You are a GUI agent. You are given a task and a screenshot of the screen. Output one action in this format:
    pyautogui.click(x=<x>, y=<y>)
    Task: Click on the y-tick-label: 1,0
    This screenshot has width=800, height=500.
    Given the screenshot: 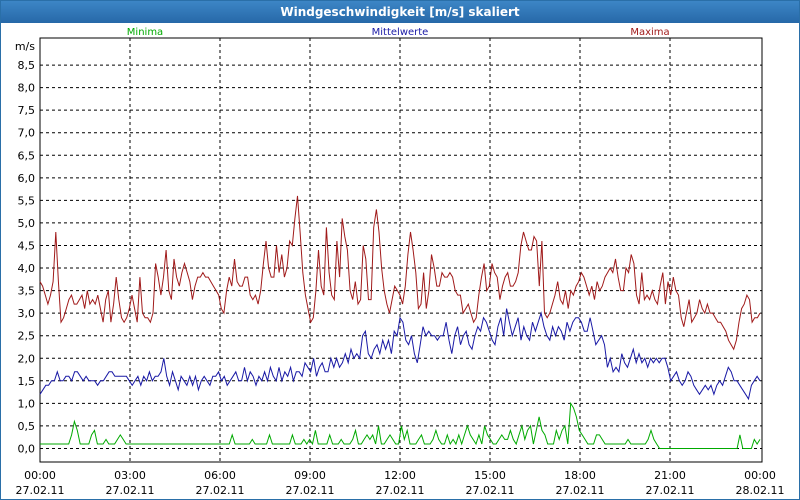 What is the action you would take?
    pyautogui.click(x=27, y=403)
    